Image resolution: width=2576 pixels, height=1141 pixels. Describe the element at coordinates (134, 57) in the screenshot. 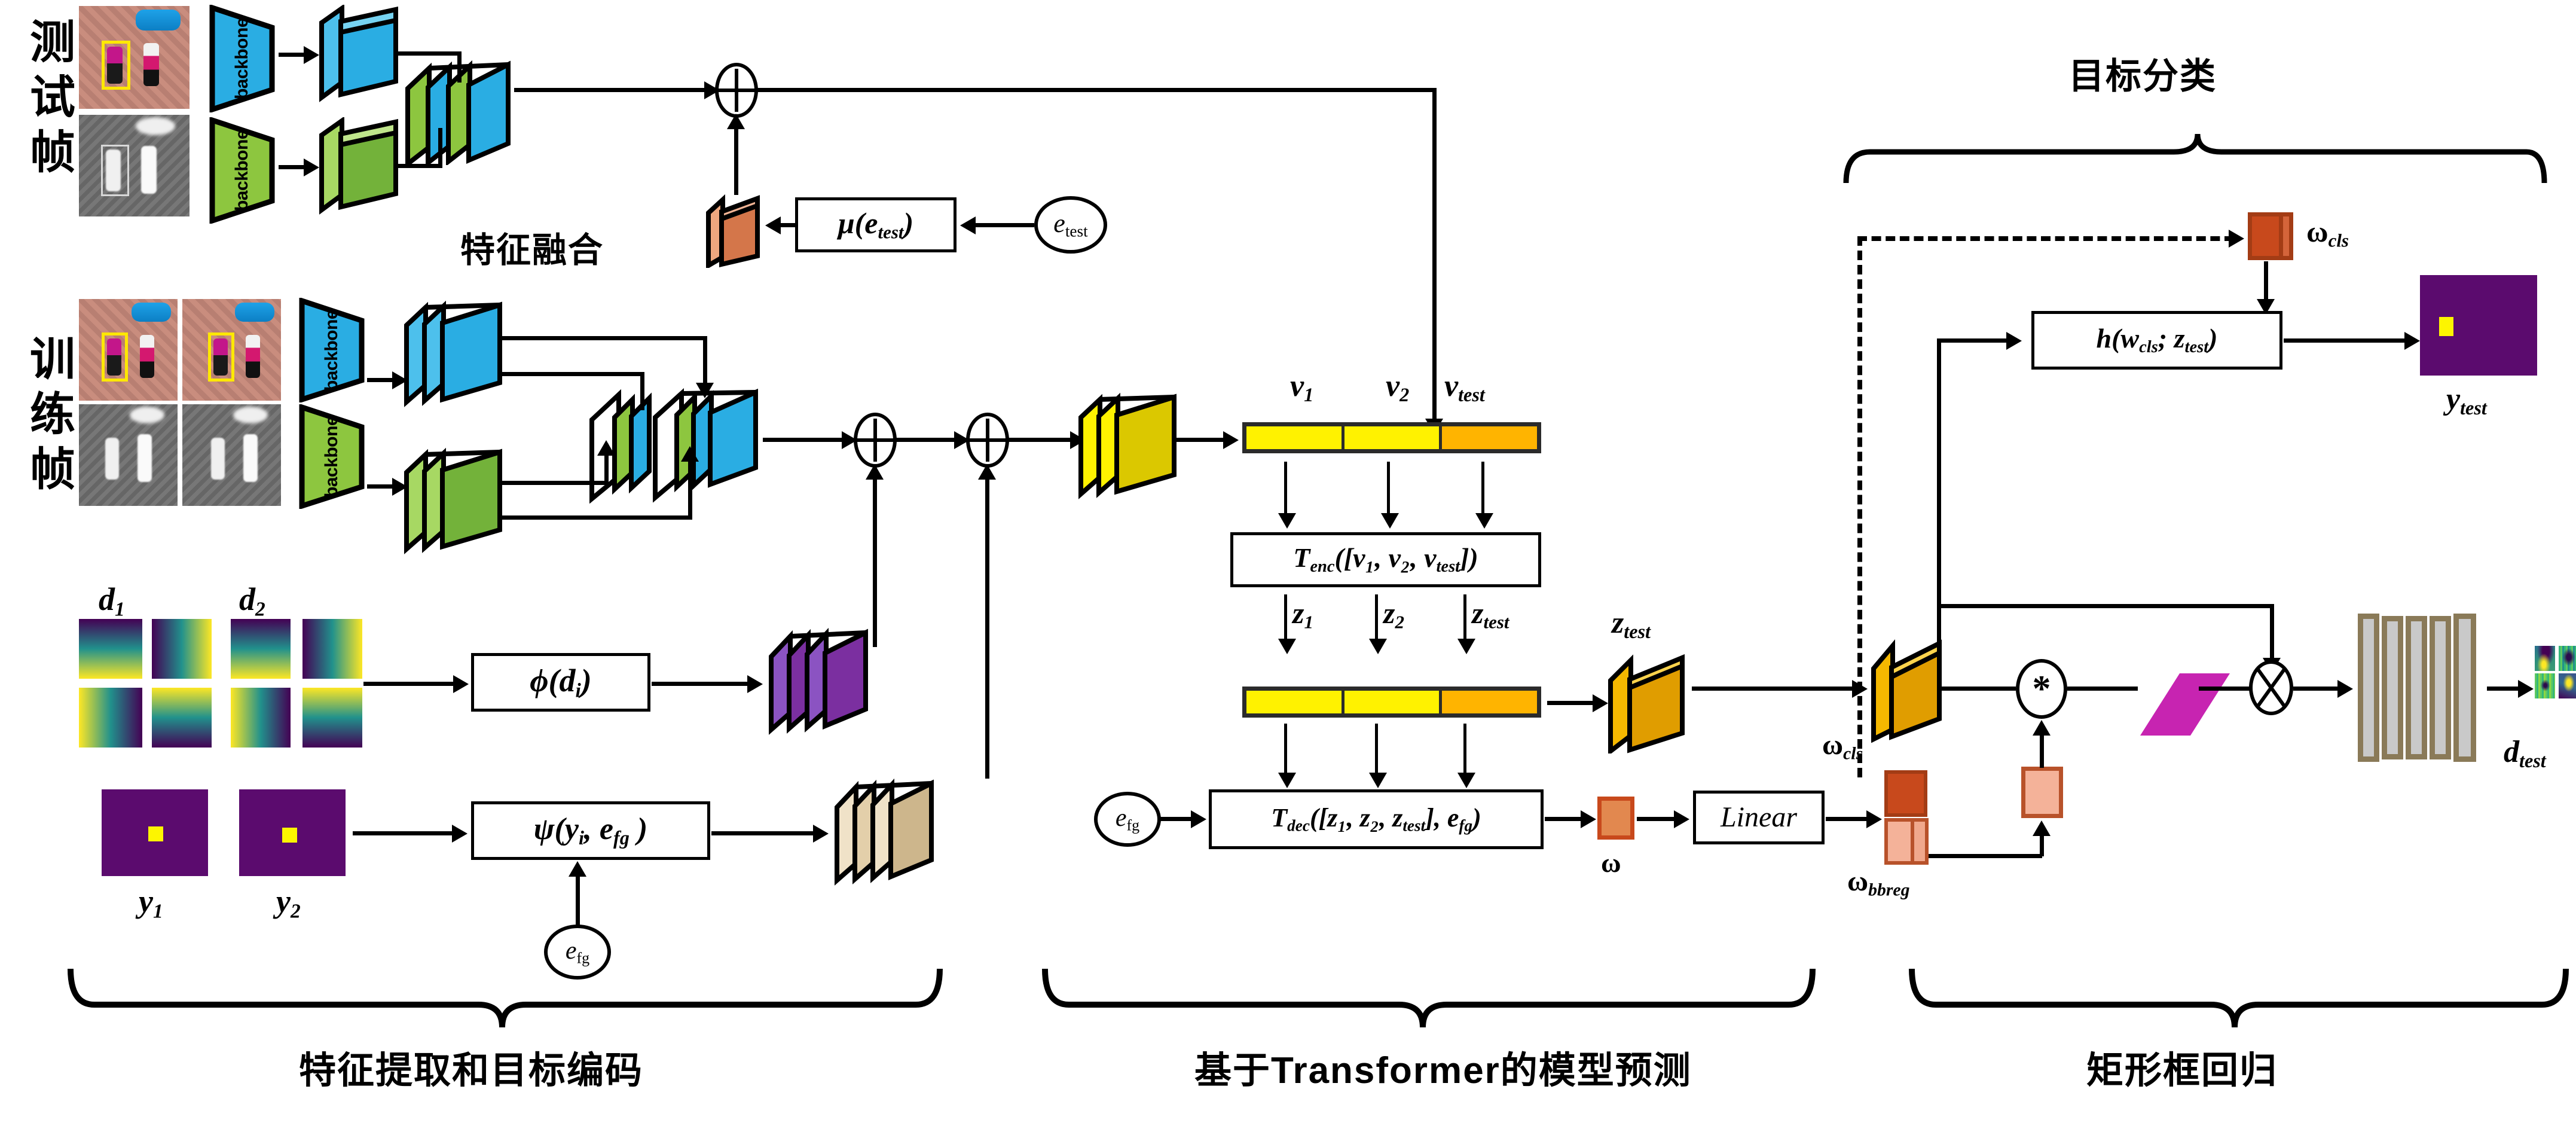

I see `test-frame-rgb-image` at that location.